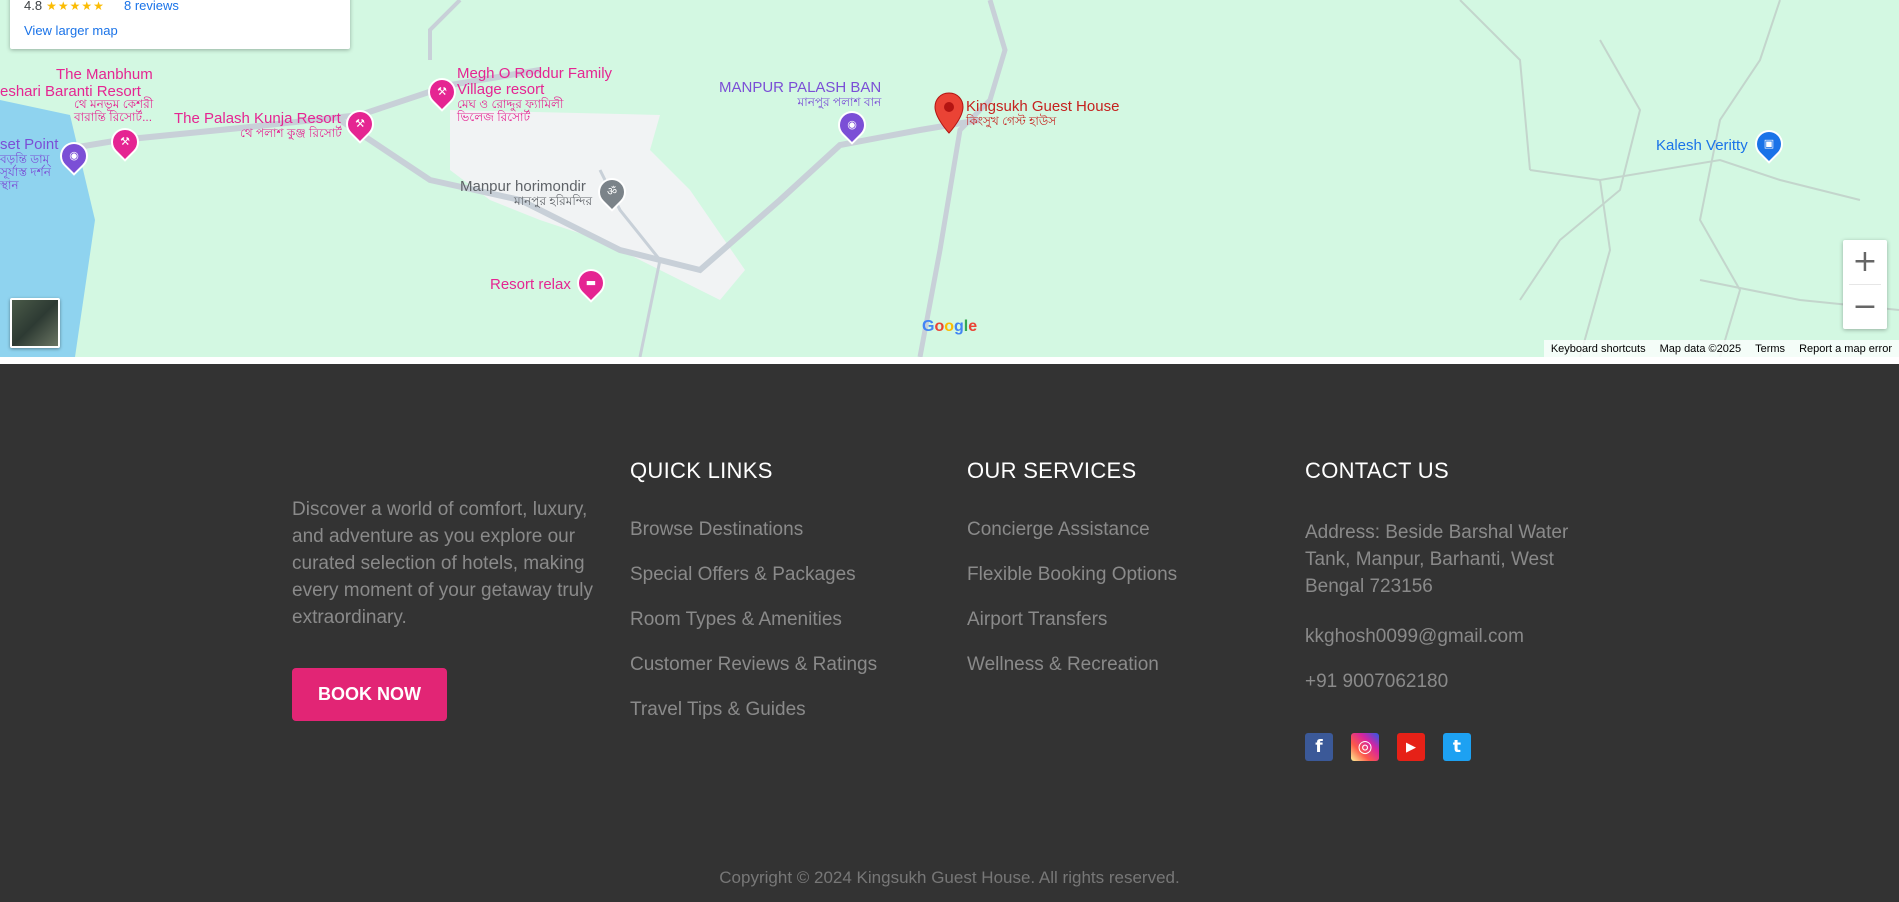 The image size is (1899, 902). What do you see at coordinates (716, 530) in the screenshot?
I see `link-browse-destinations: Browse Destinations` at bounding box center [716, 530].